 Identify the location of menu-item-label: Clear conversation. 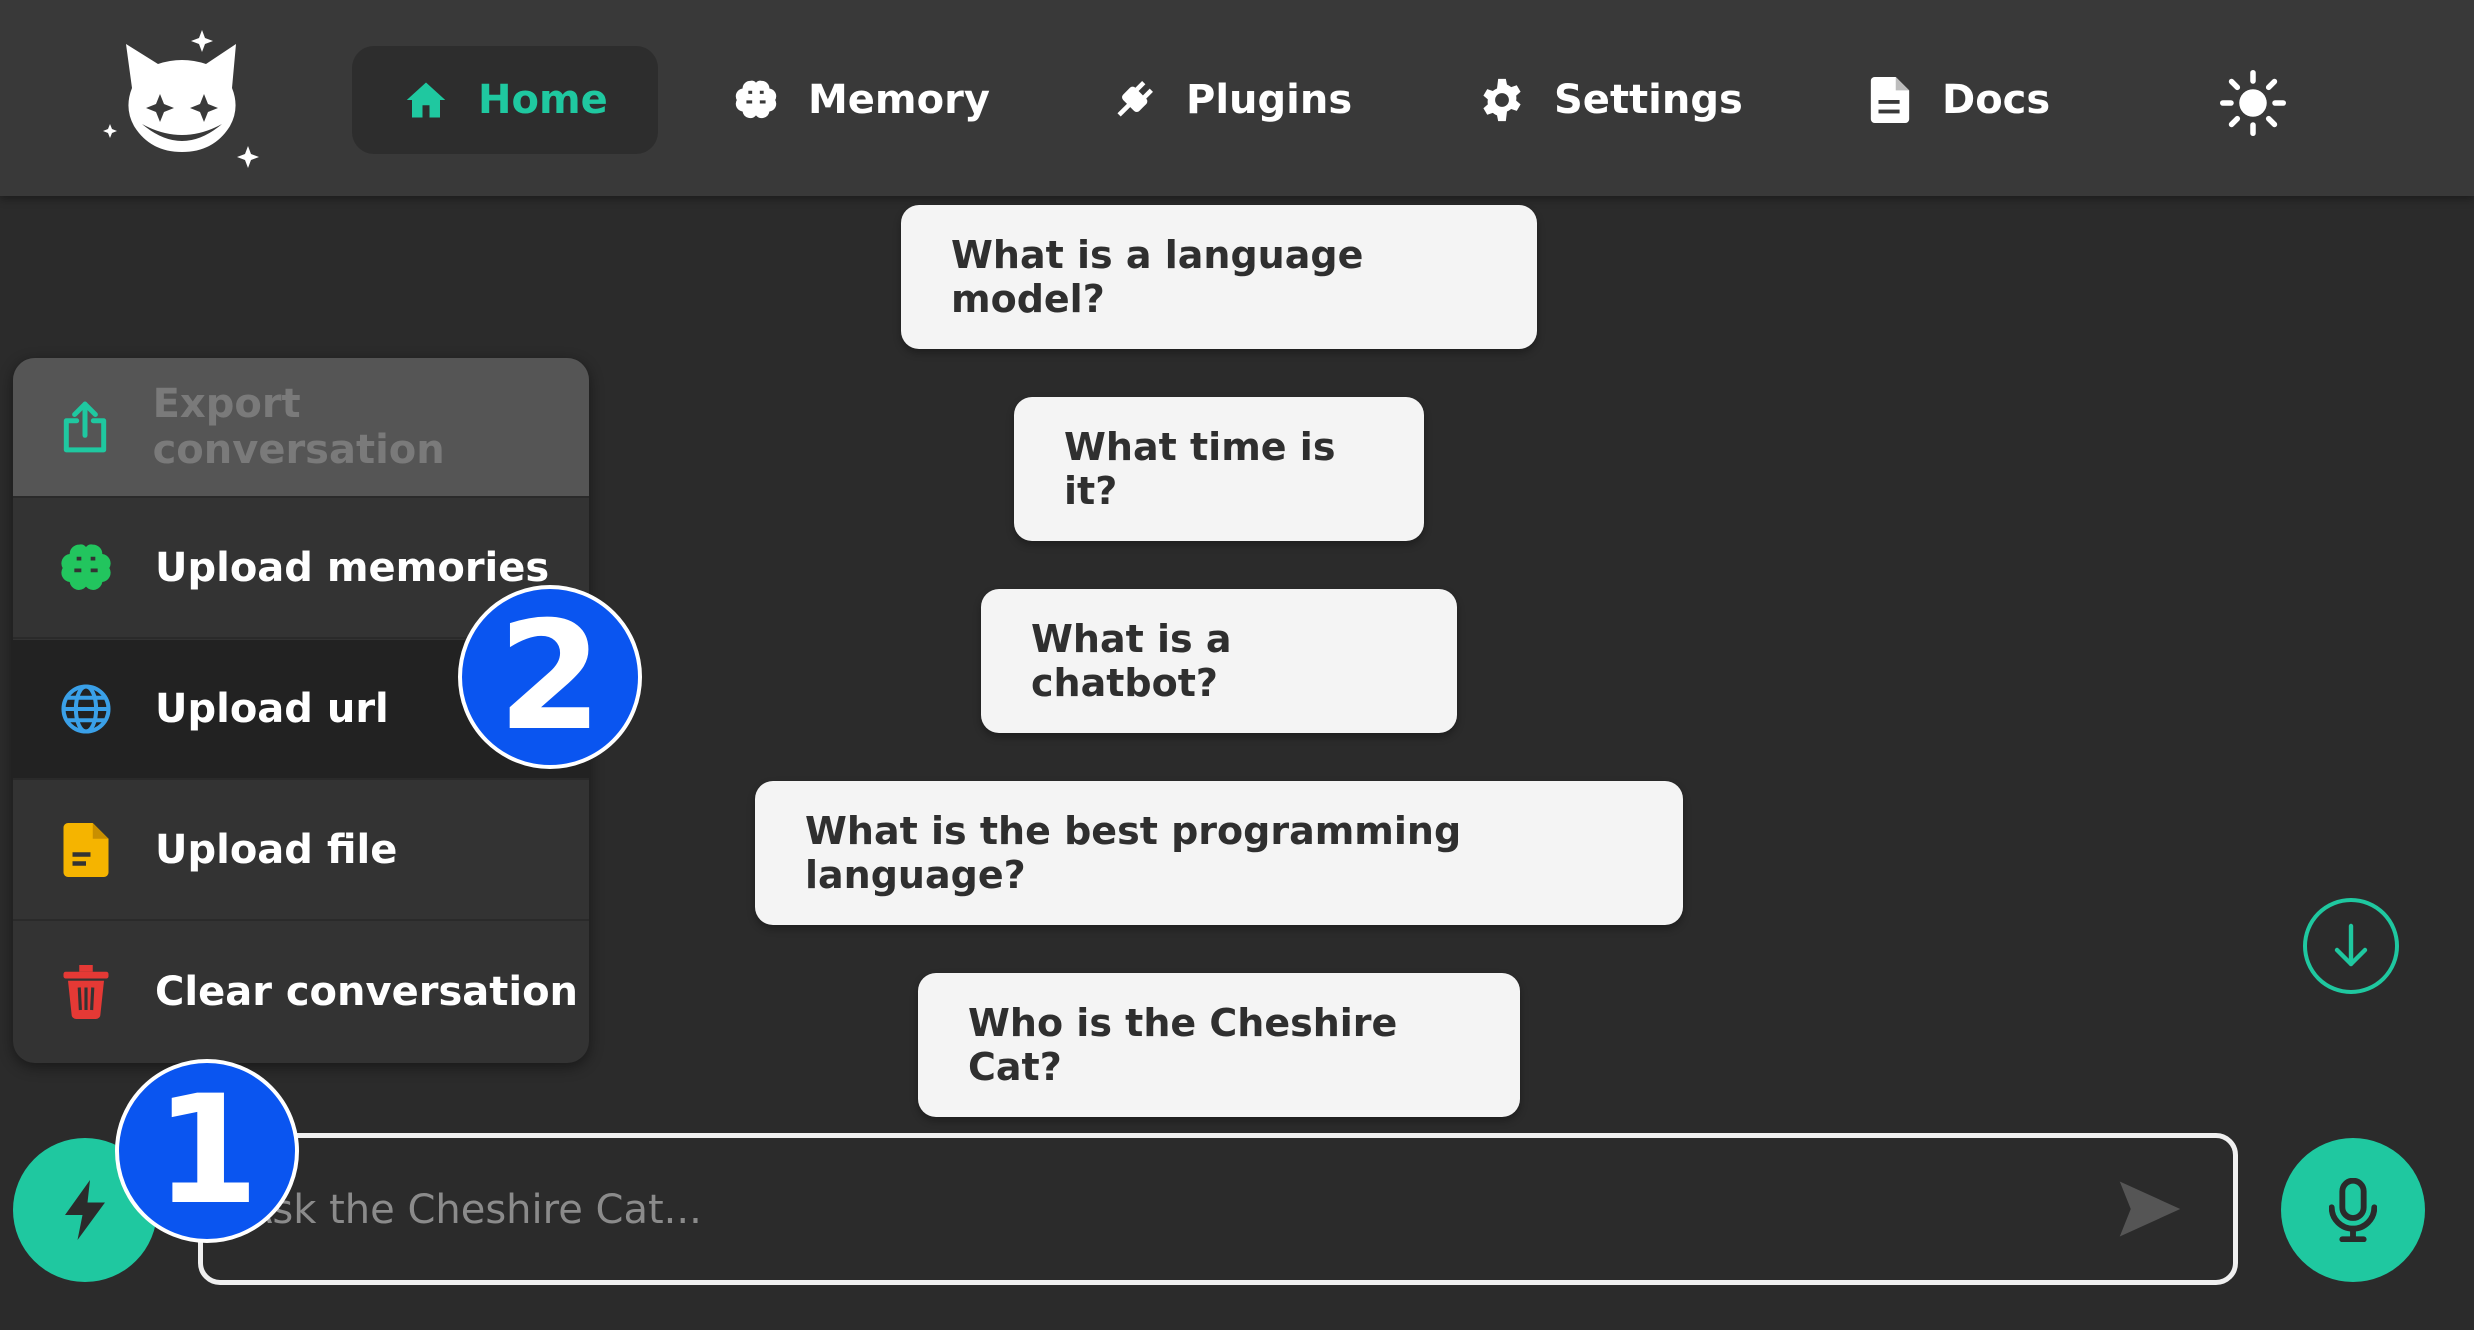
(367, 992).